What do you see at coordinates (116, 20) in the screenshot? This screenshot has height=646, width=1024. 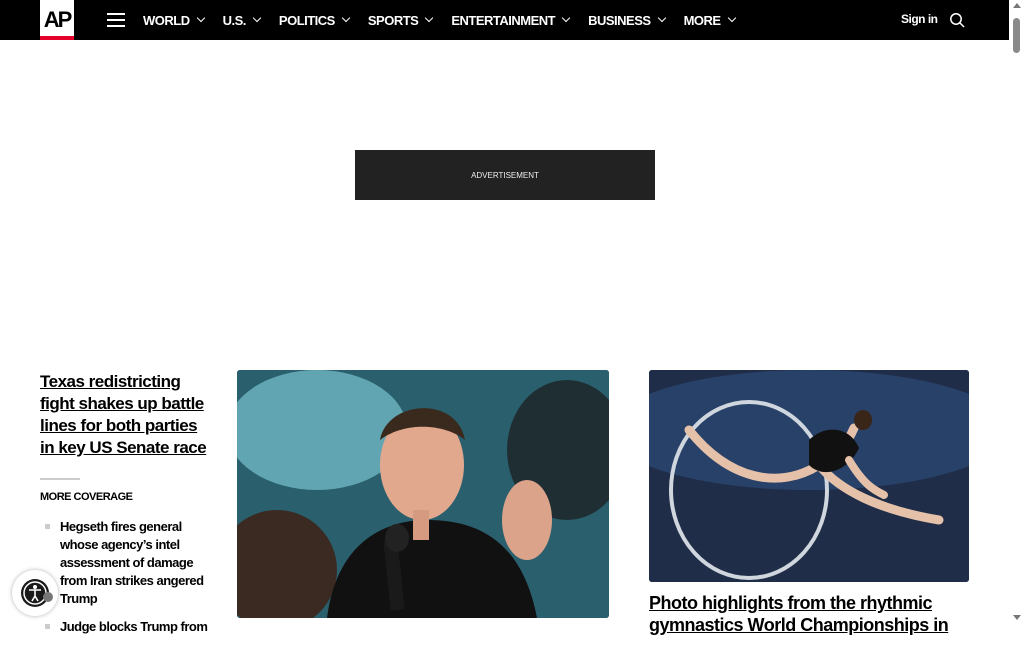 I see `menu-icon` at bounding box center [116, 20].